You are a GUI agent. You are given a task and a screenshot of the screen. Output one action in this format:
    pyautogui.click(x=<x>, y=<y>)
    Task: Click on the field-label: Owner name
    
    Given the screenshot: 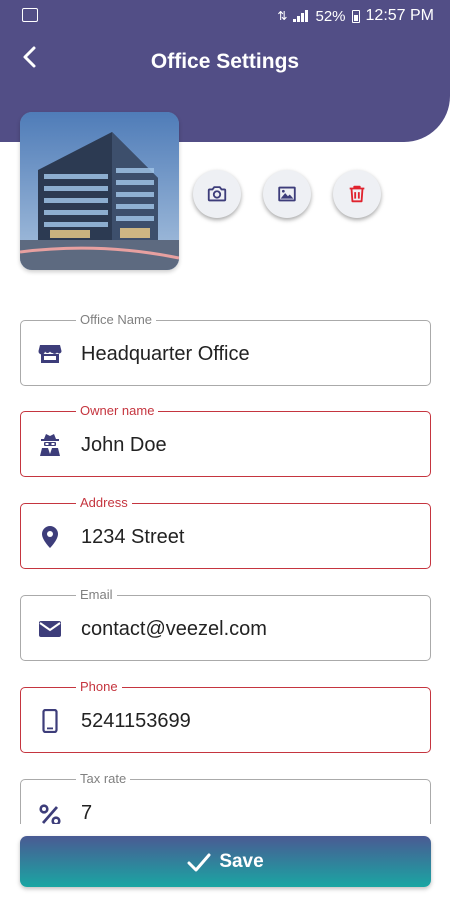 What is the action you would take?
    pyautogui.click(x=117, y=411)
    